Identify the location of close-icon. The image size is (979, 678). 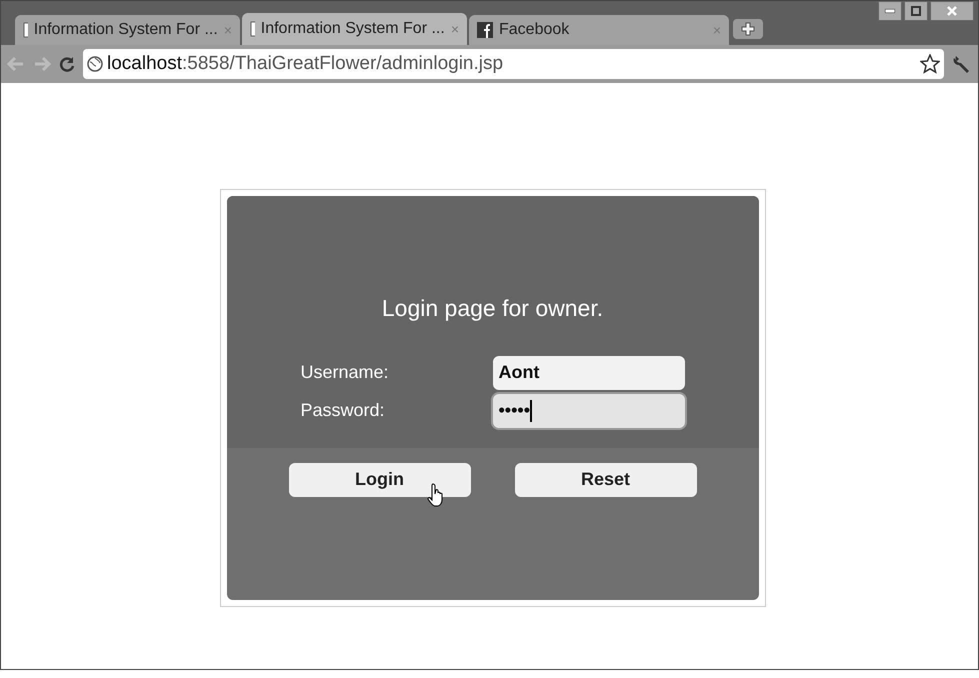
(952, 11).